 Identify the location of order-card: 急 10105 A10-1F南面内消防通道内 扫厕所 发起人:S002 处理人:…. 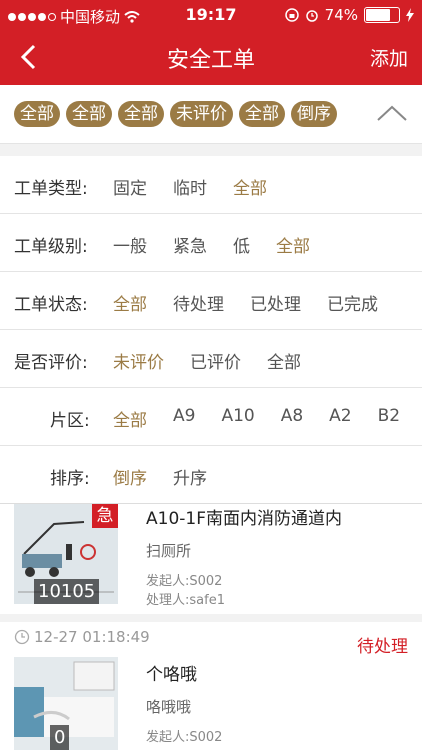
(211, 558).